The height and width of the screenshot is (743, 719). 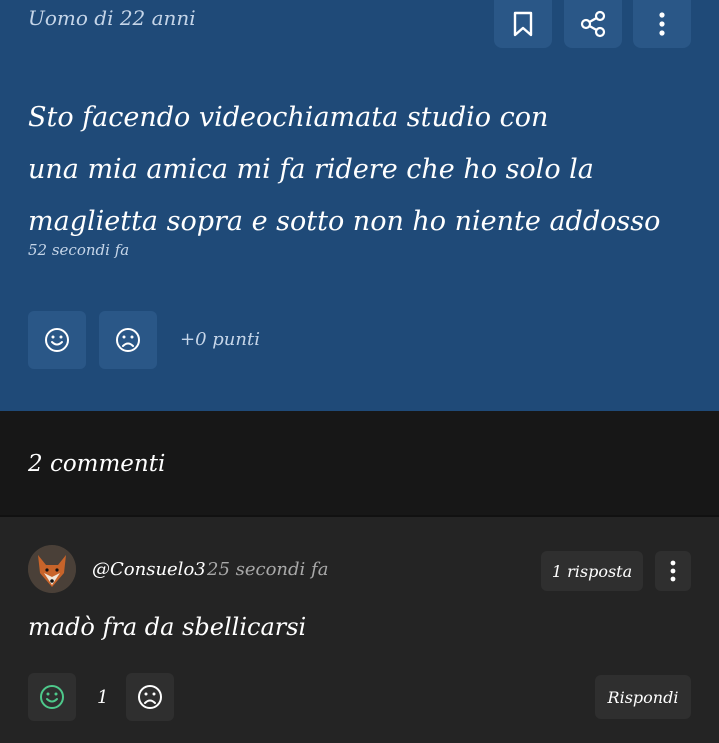 I want to click on post-timestamp: 52 secondi fa, so click(x=79, y=250).